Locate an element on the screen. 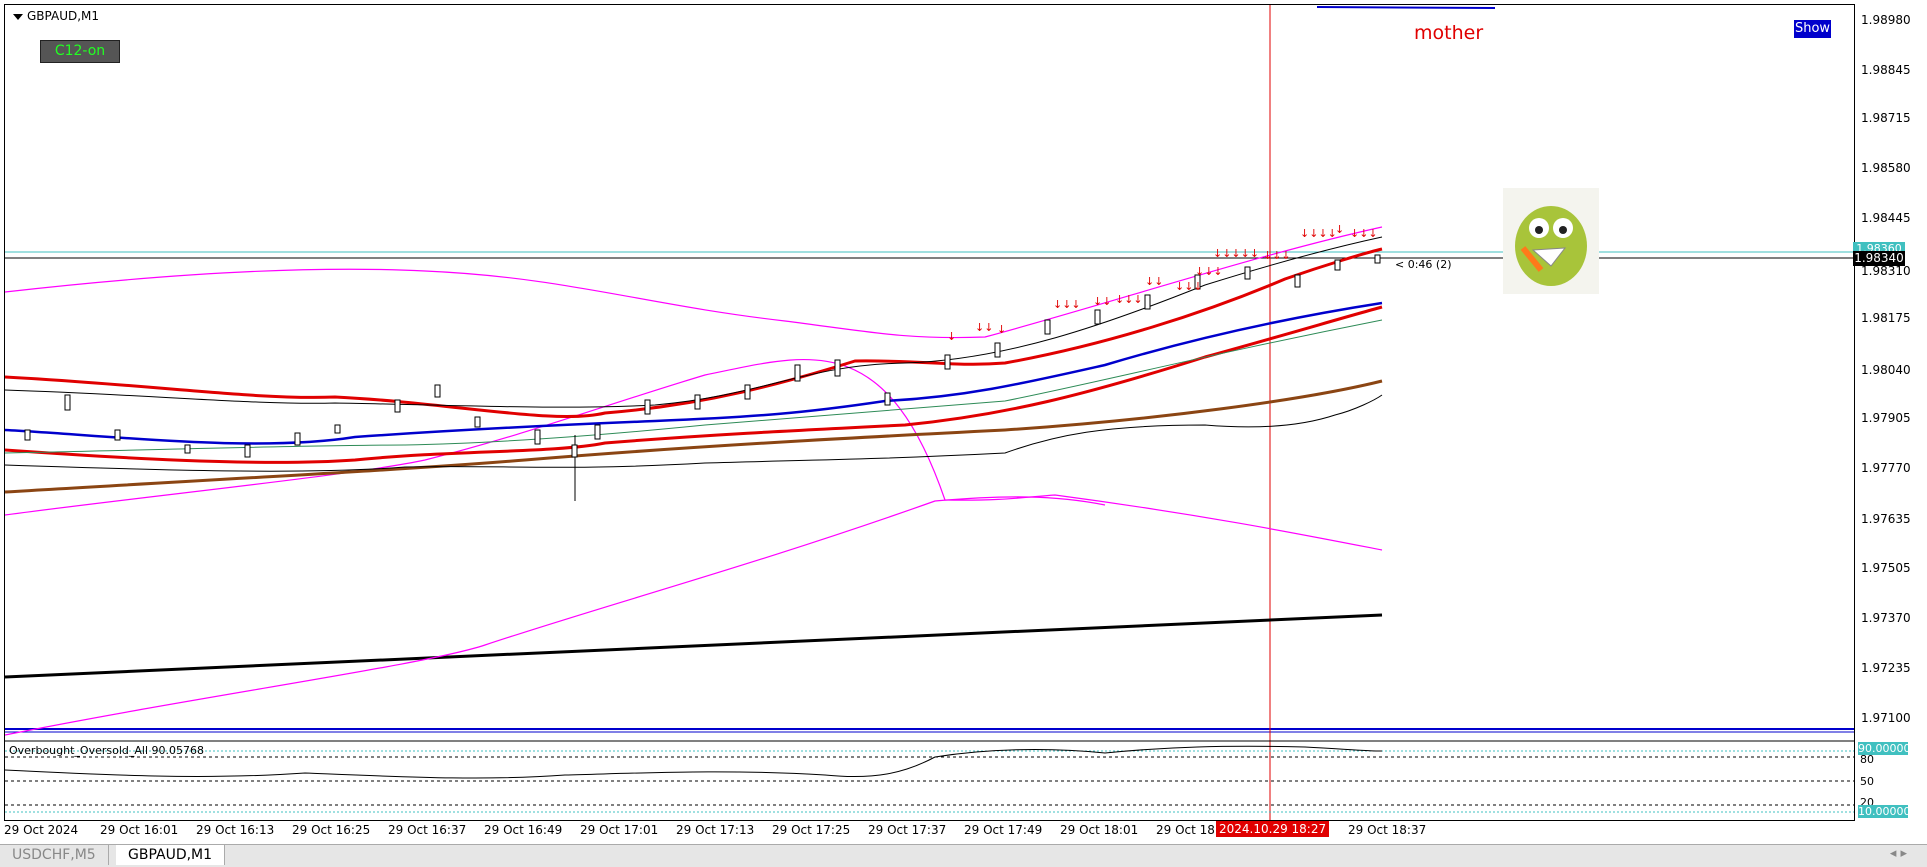 The height and width of the screenshot is (867, 1927). crosshair-time-tag: 2024.10.29 18:27 is located at coordinates (1273, 829).